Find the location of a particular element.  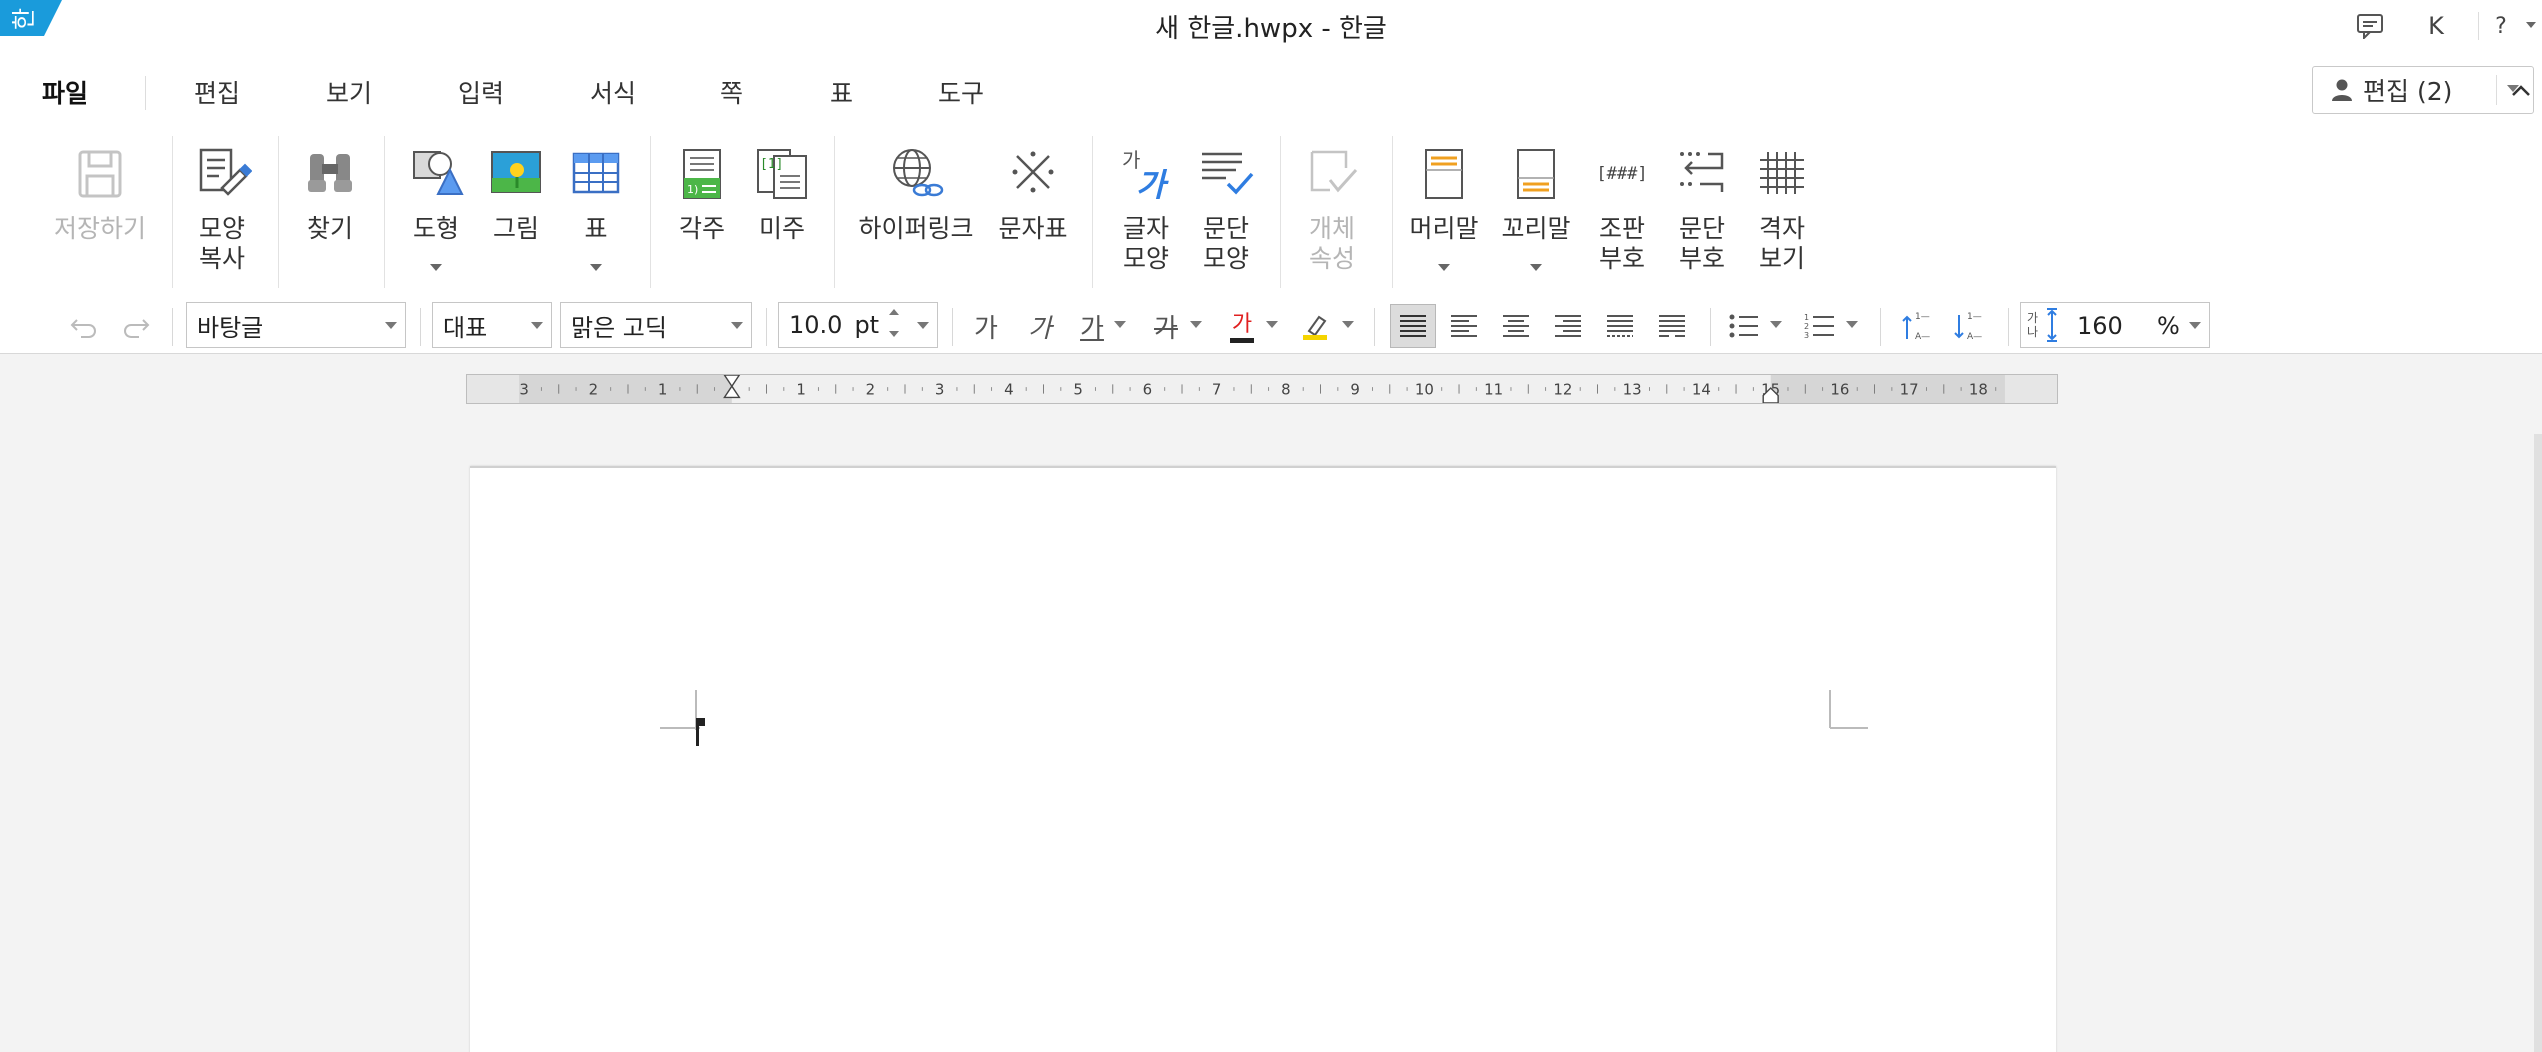

edit-mode-dropdown: 편집 (2) is located at coordinates (2423, 90).